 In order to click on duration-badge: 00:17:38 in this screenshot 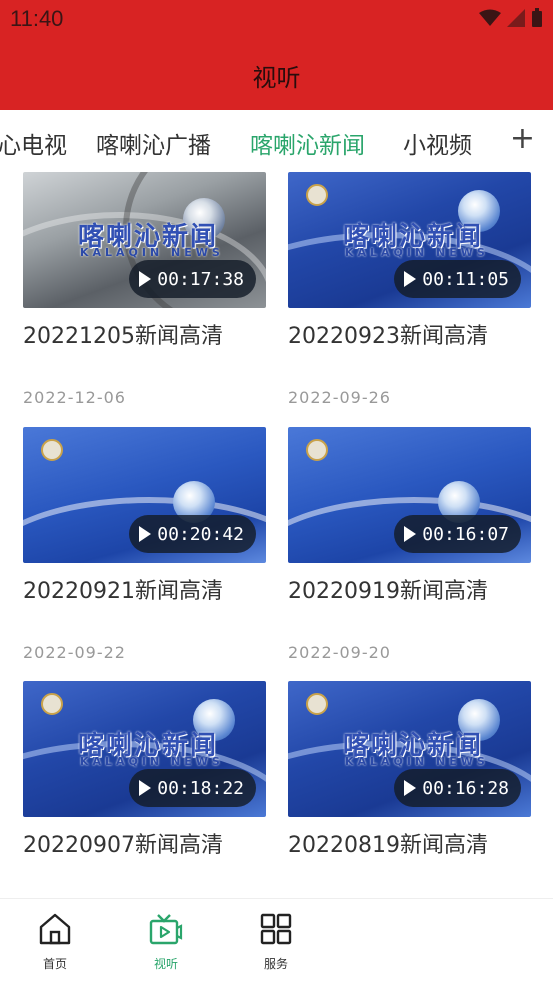, I will do `click(192, 279)`.